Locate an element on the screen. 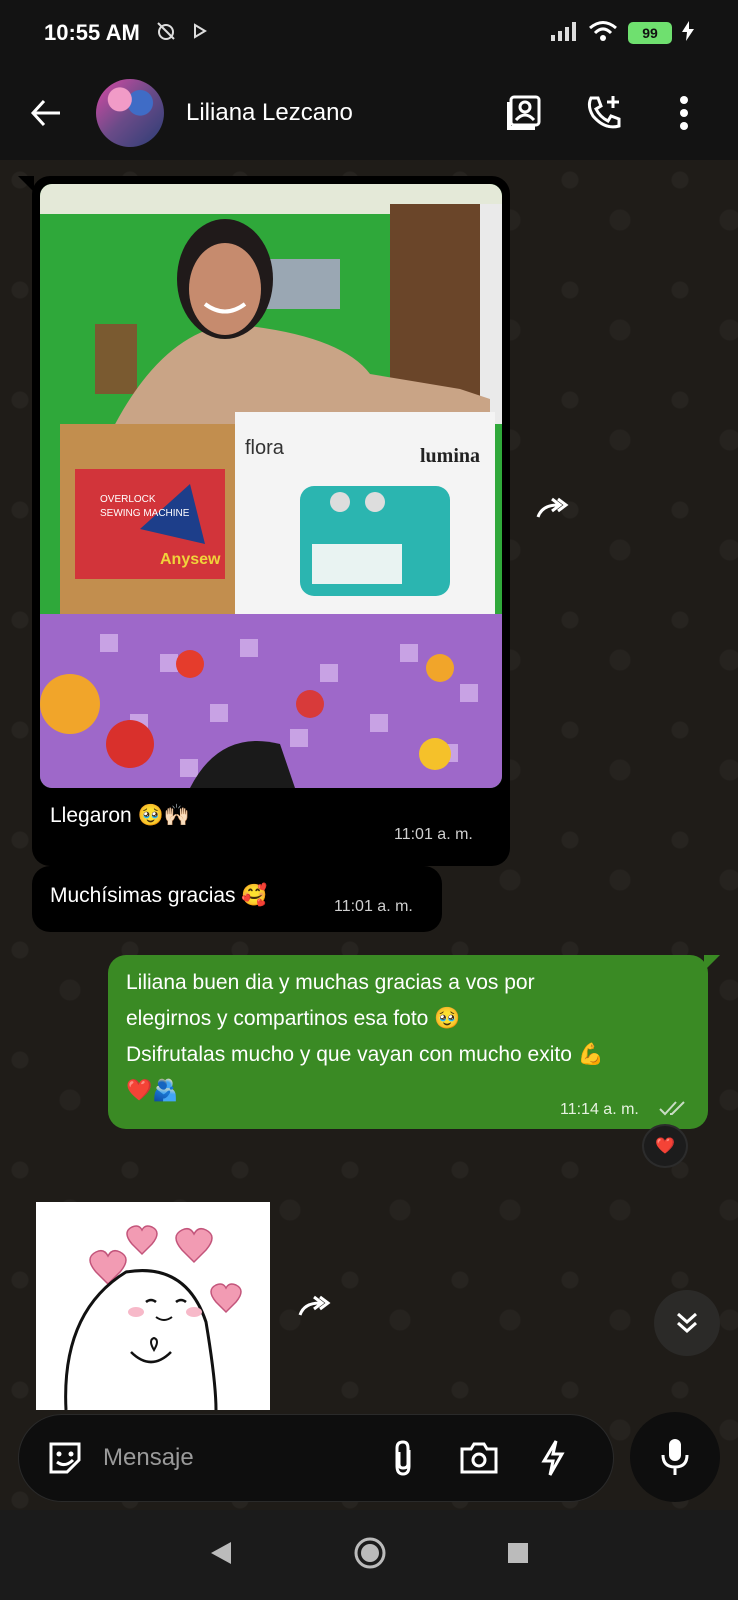  scroll-to-bottom-button is located at coordinates (687, 1323).